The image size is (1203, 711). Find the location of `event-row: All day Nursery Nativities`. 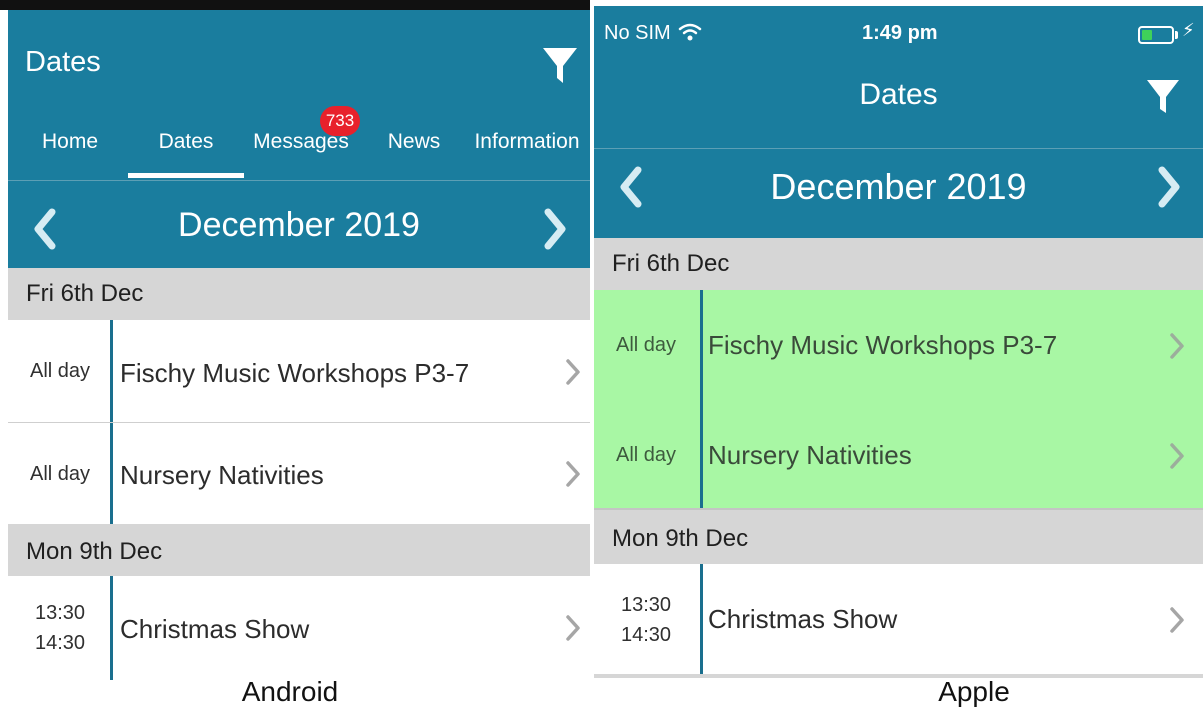

event-row: All day Nursery Nativities is located at coordinates (299, 473).